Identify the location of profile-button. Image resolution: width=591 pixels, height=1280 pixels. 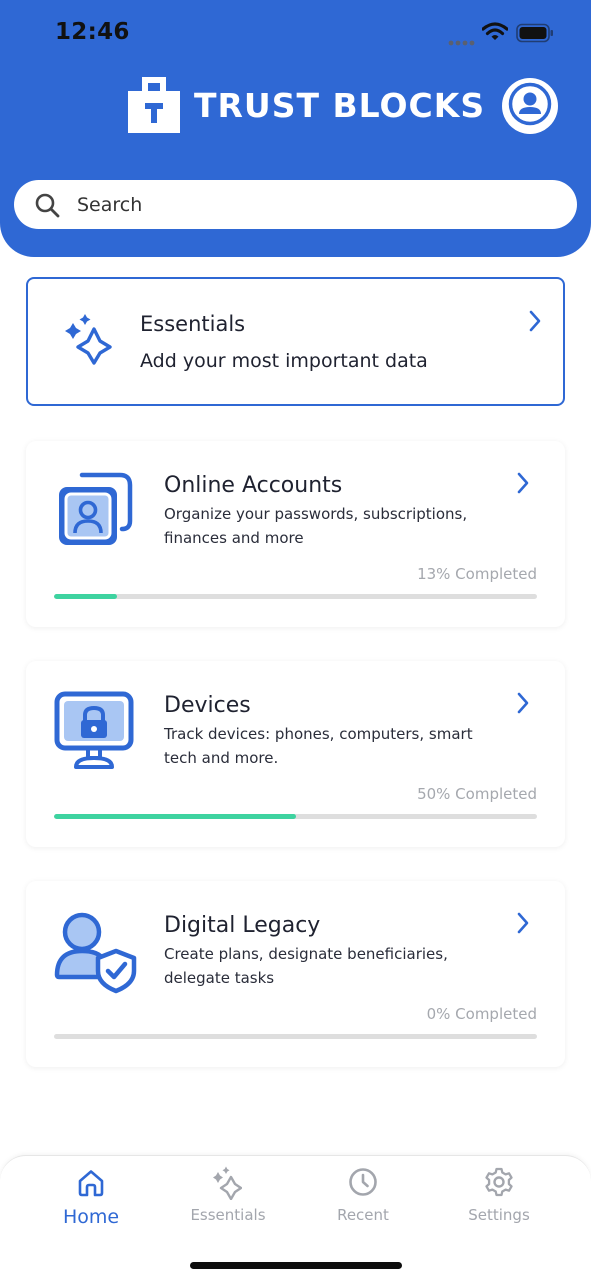
(530, 106).